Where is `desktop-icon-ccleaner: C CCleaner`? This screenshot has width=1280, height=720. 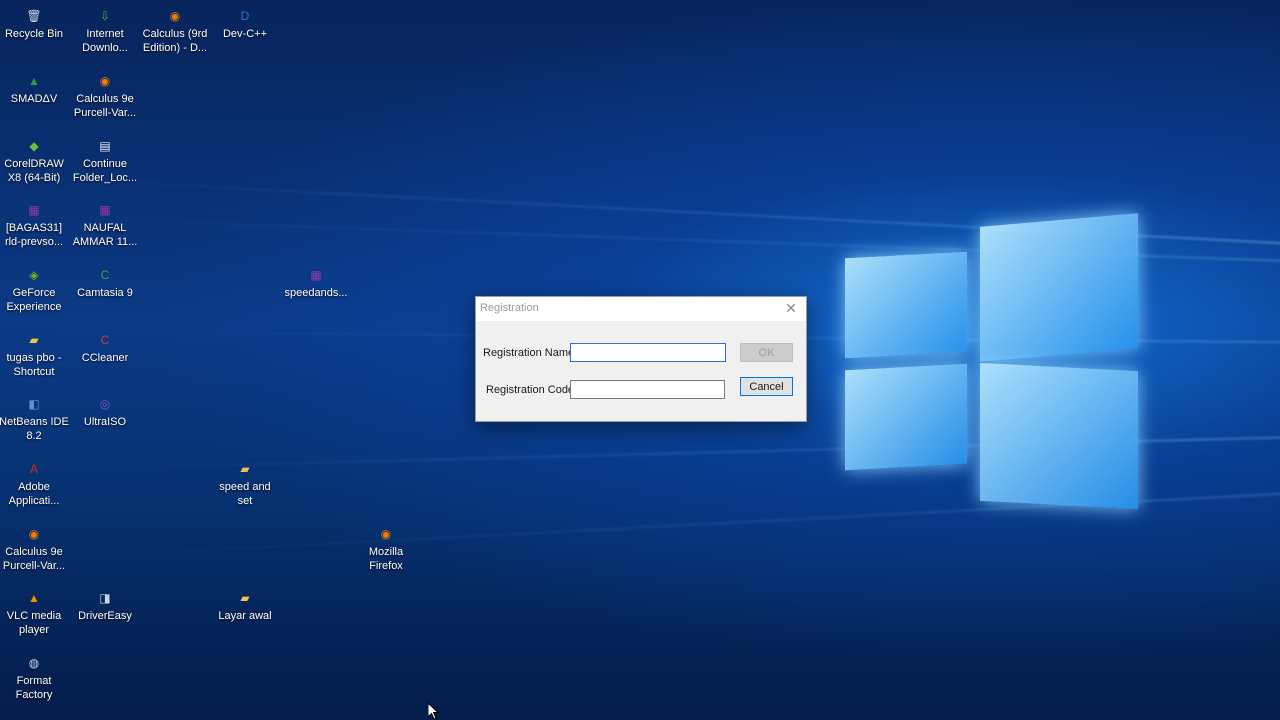 desktop-icon-ccleaner: C CCleaner is located at coordinates (105, 348).